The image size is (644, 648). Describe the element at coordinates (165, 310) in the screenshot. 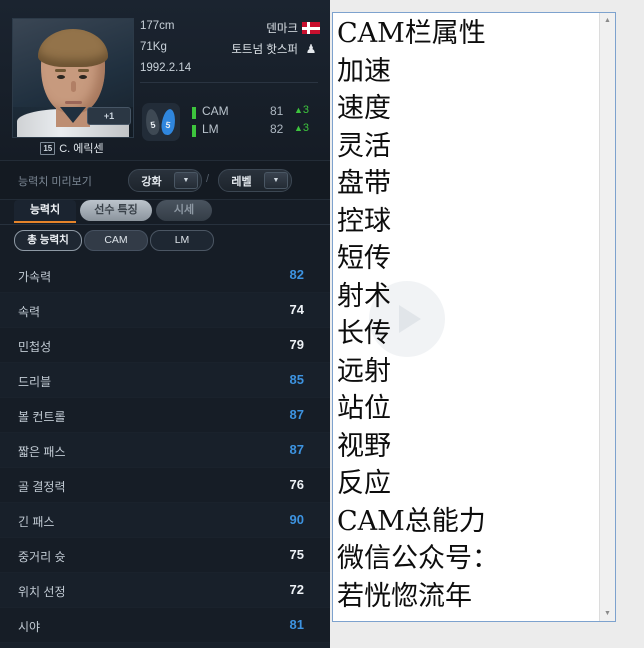

I see `stat-row: 속력 74` at that location.